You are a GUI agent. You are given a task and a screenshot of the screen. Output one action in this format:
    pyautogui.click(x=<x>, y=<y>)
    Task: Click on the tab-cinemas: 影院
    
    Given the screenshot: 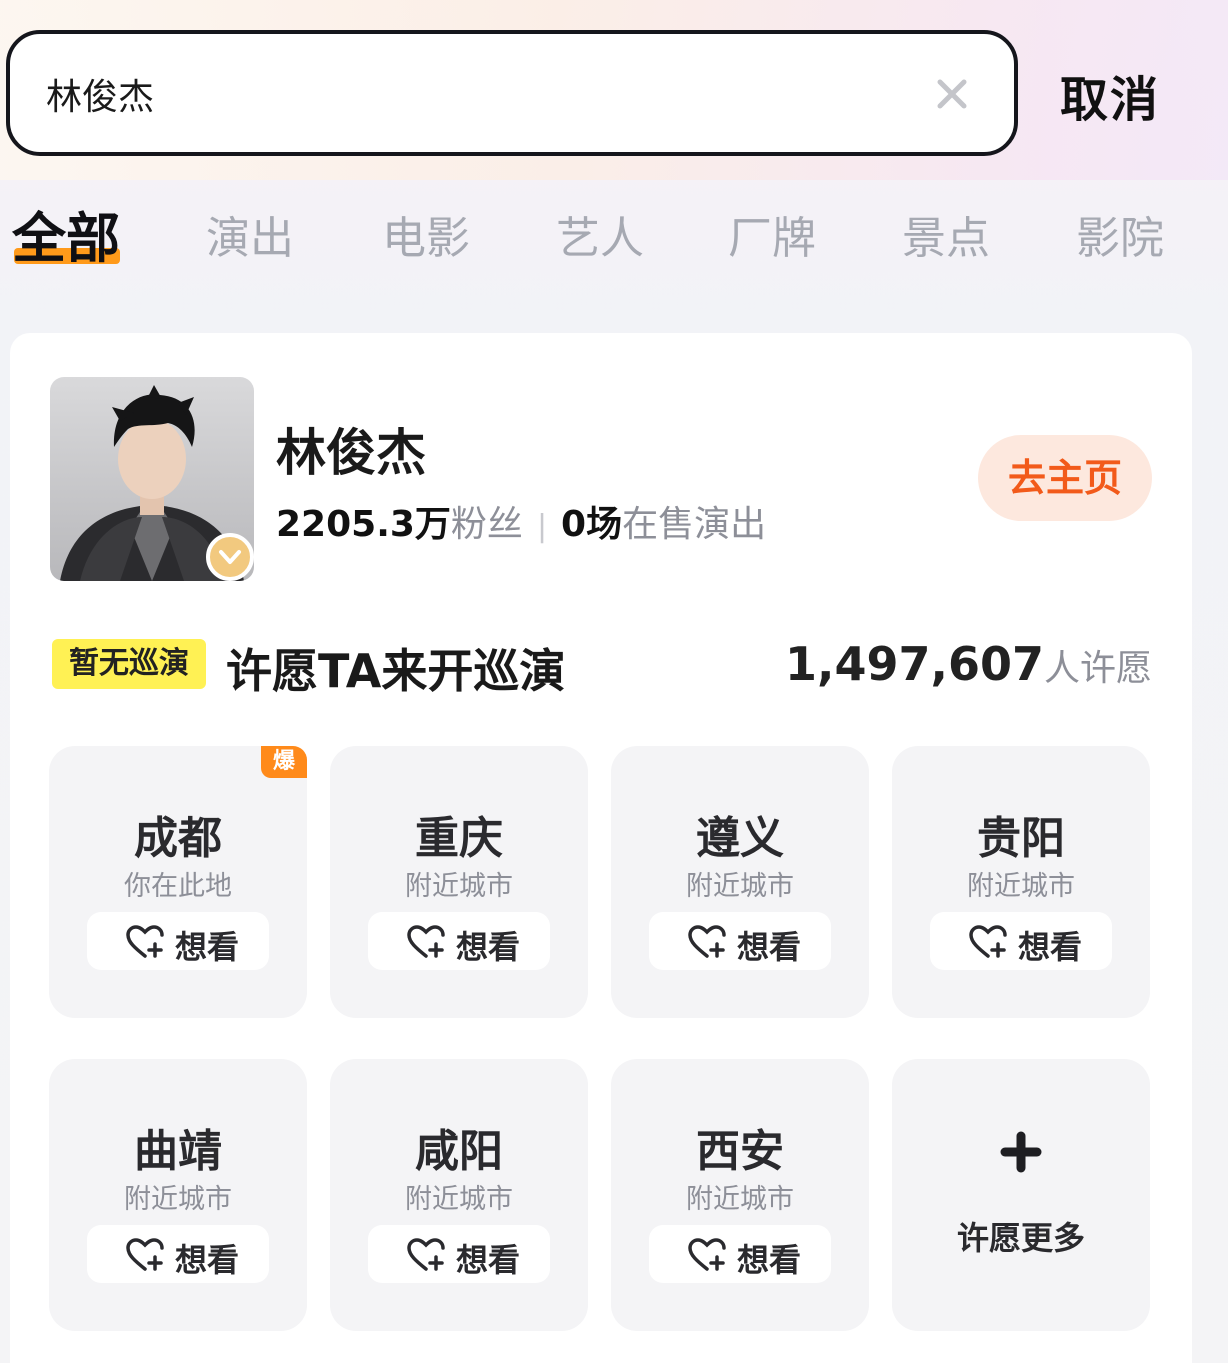 What is the action you would take?
    pyautogui.click(x=1120, y=234)
    